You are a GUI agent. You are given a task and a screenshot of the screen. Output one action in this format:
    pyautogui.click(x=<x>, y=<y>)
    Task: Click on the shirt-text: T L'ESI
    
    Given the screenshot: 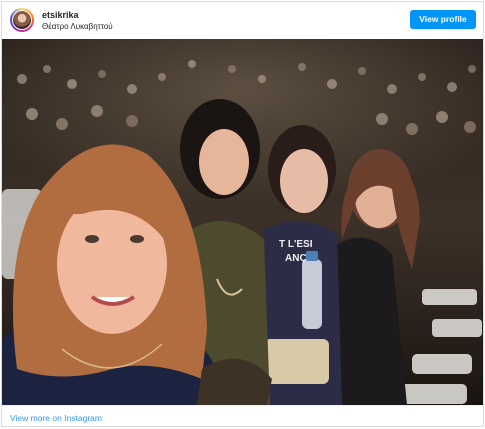 What is the action you would take?
    pyautogui.click(x=296, y=244)
    